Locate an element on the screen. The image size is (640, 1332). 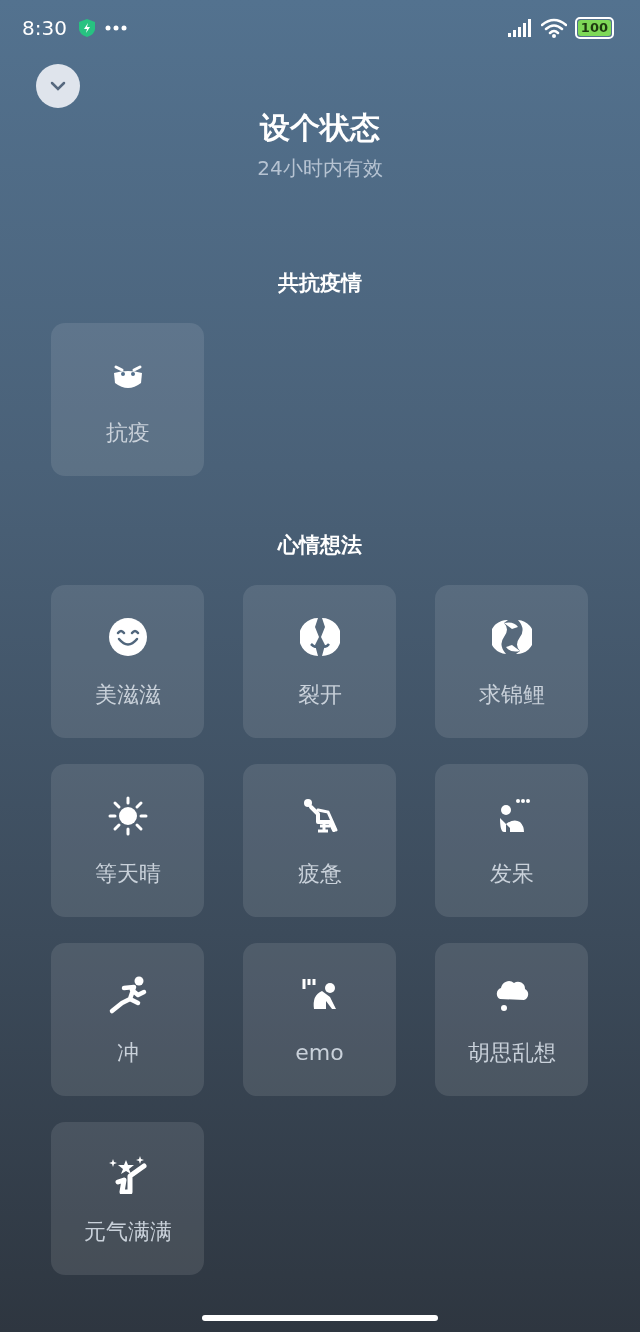
page-subtitle: 24小时内有效 is located at coordinates (320, 168).